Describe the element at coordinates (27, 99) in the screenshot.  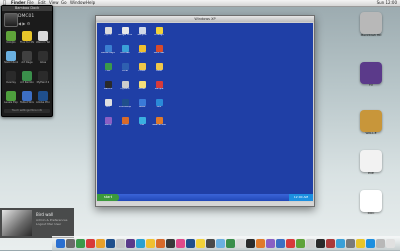
I see `bamboo-tile: Tablet Windows` at that location.